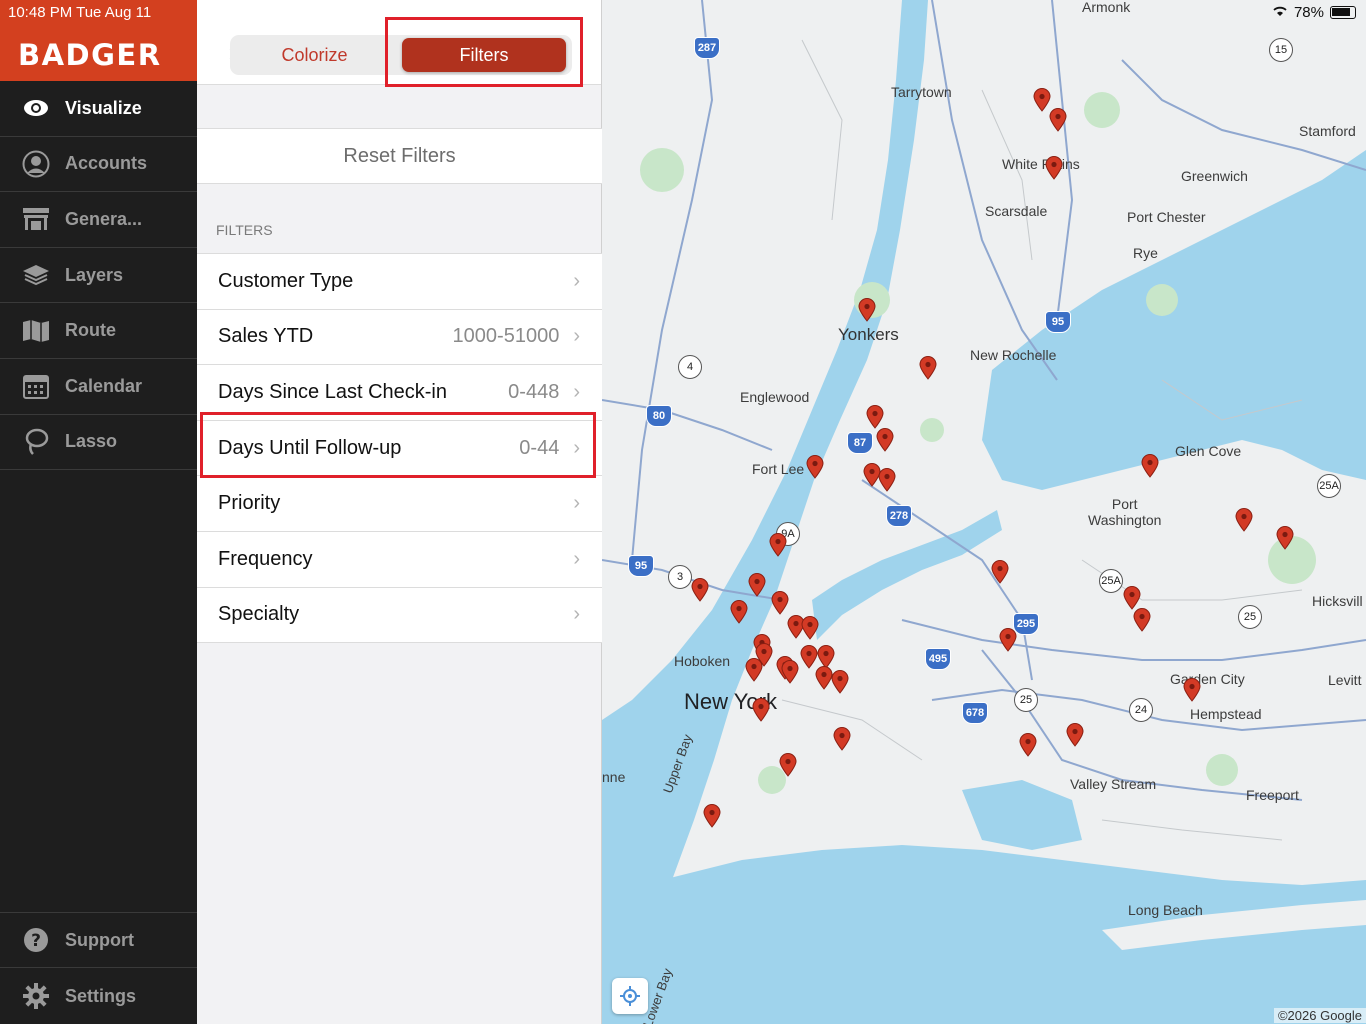  I want to click on map-label-new-rochelle: New Rochelle, so click(1013, 355).